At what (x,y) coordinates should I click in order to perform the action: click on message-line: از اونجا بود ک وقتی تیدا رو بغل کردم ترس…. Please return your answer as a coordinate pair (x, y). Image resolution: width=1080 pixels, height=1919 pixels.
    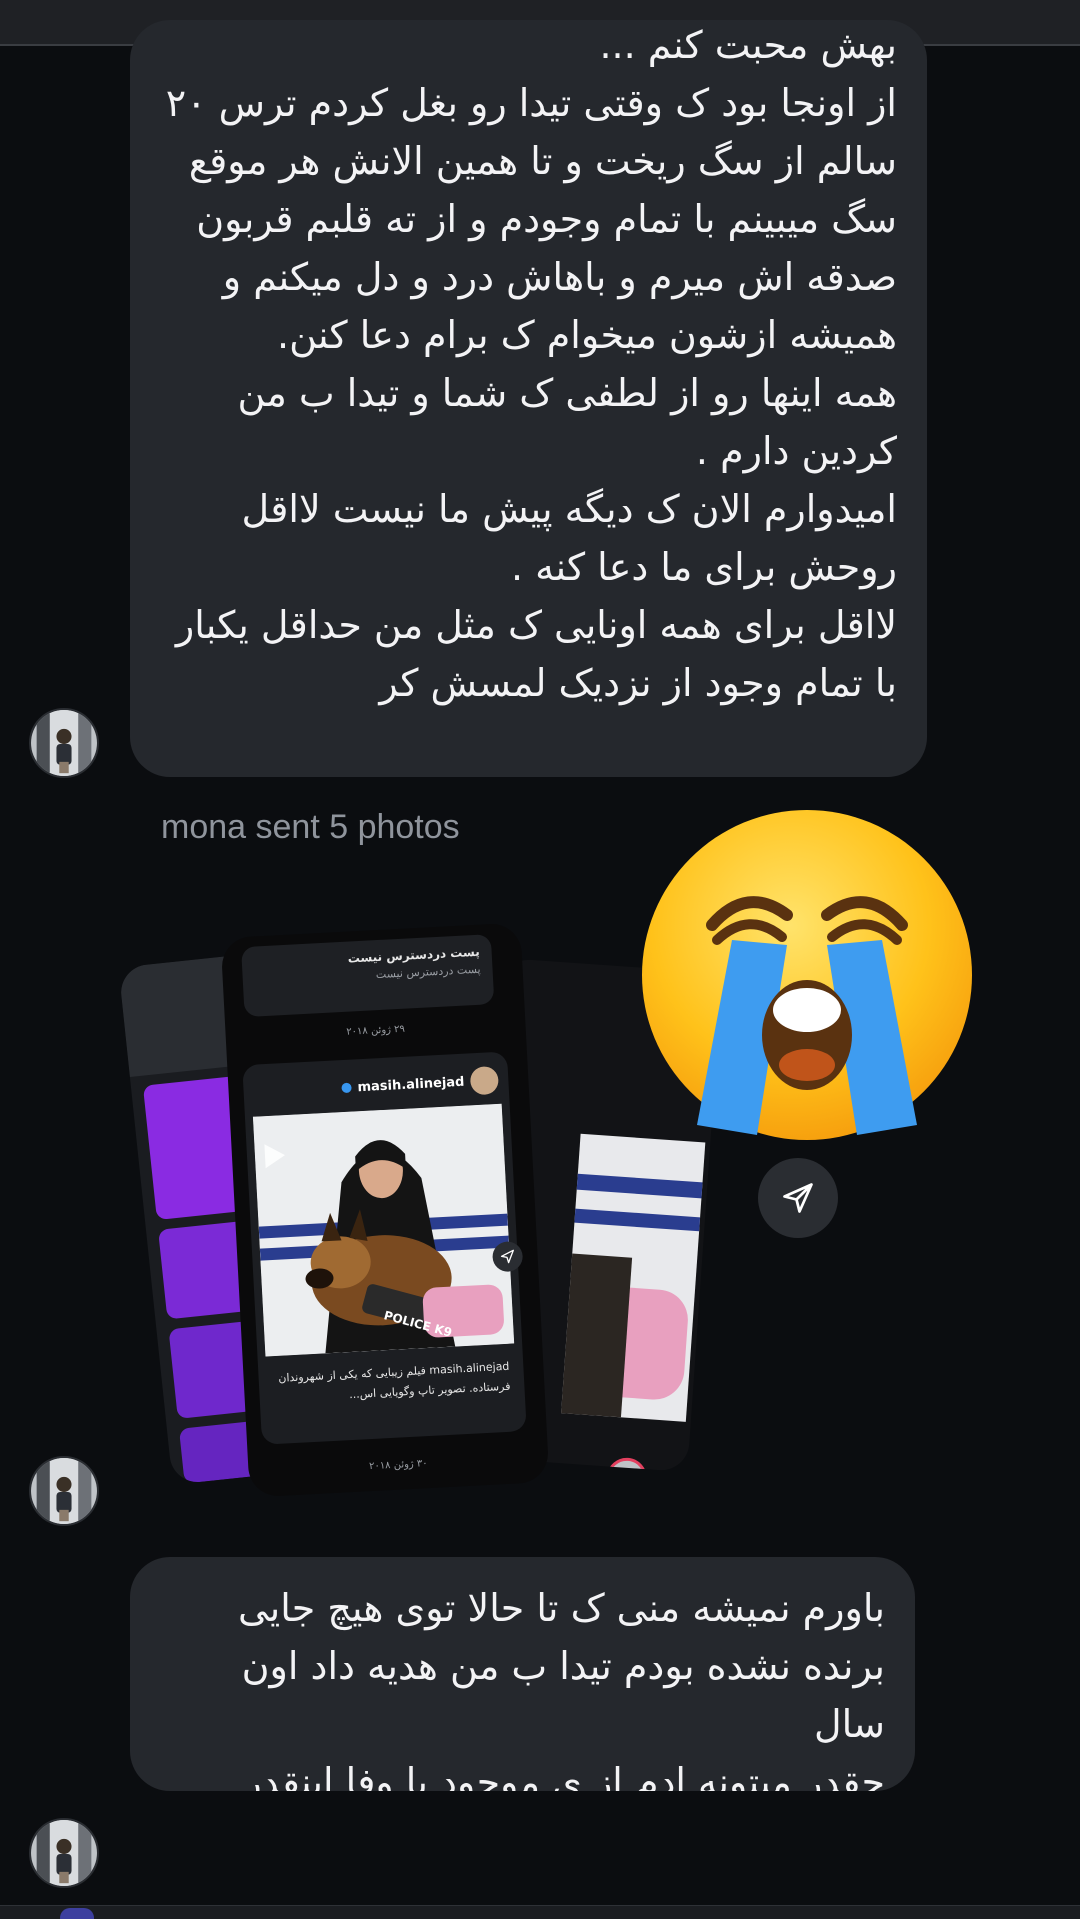
    Looking at the image, I should click on (531, 219).